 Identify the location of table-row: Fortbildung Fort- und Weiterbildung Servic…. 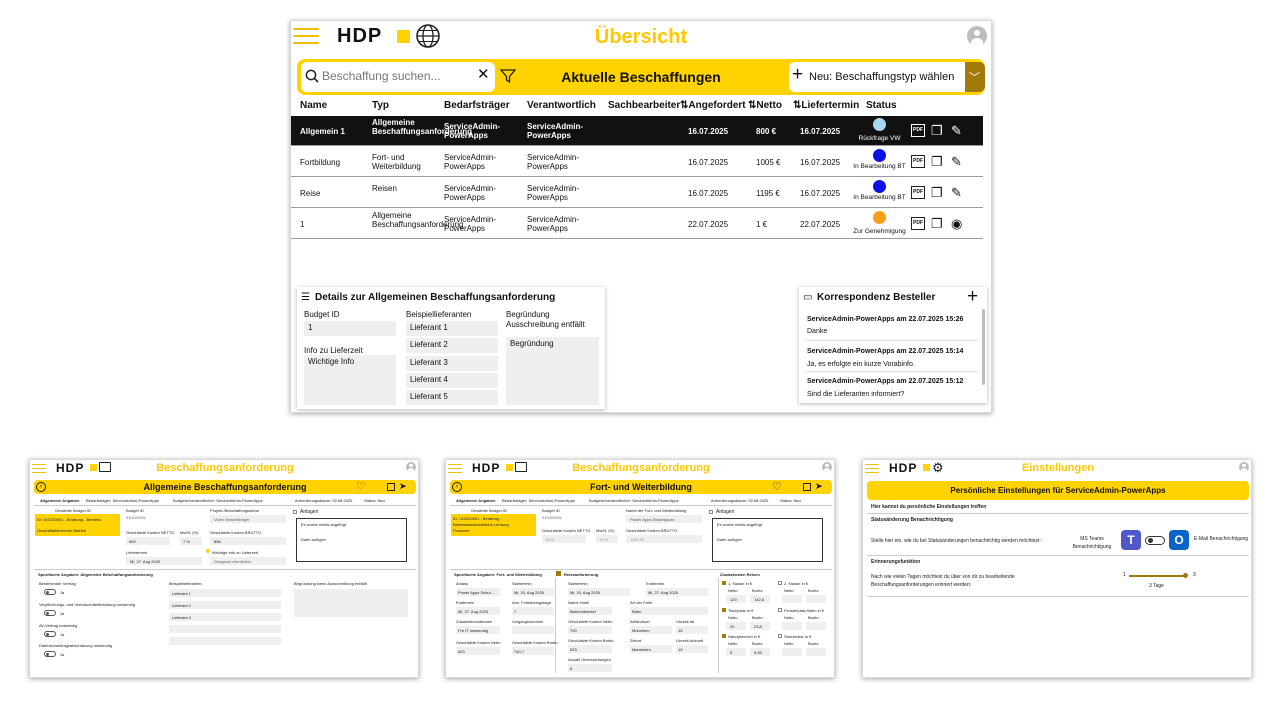
(637, 162).